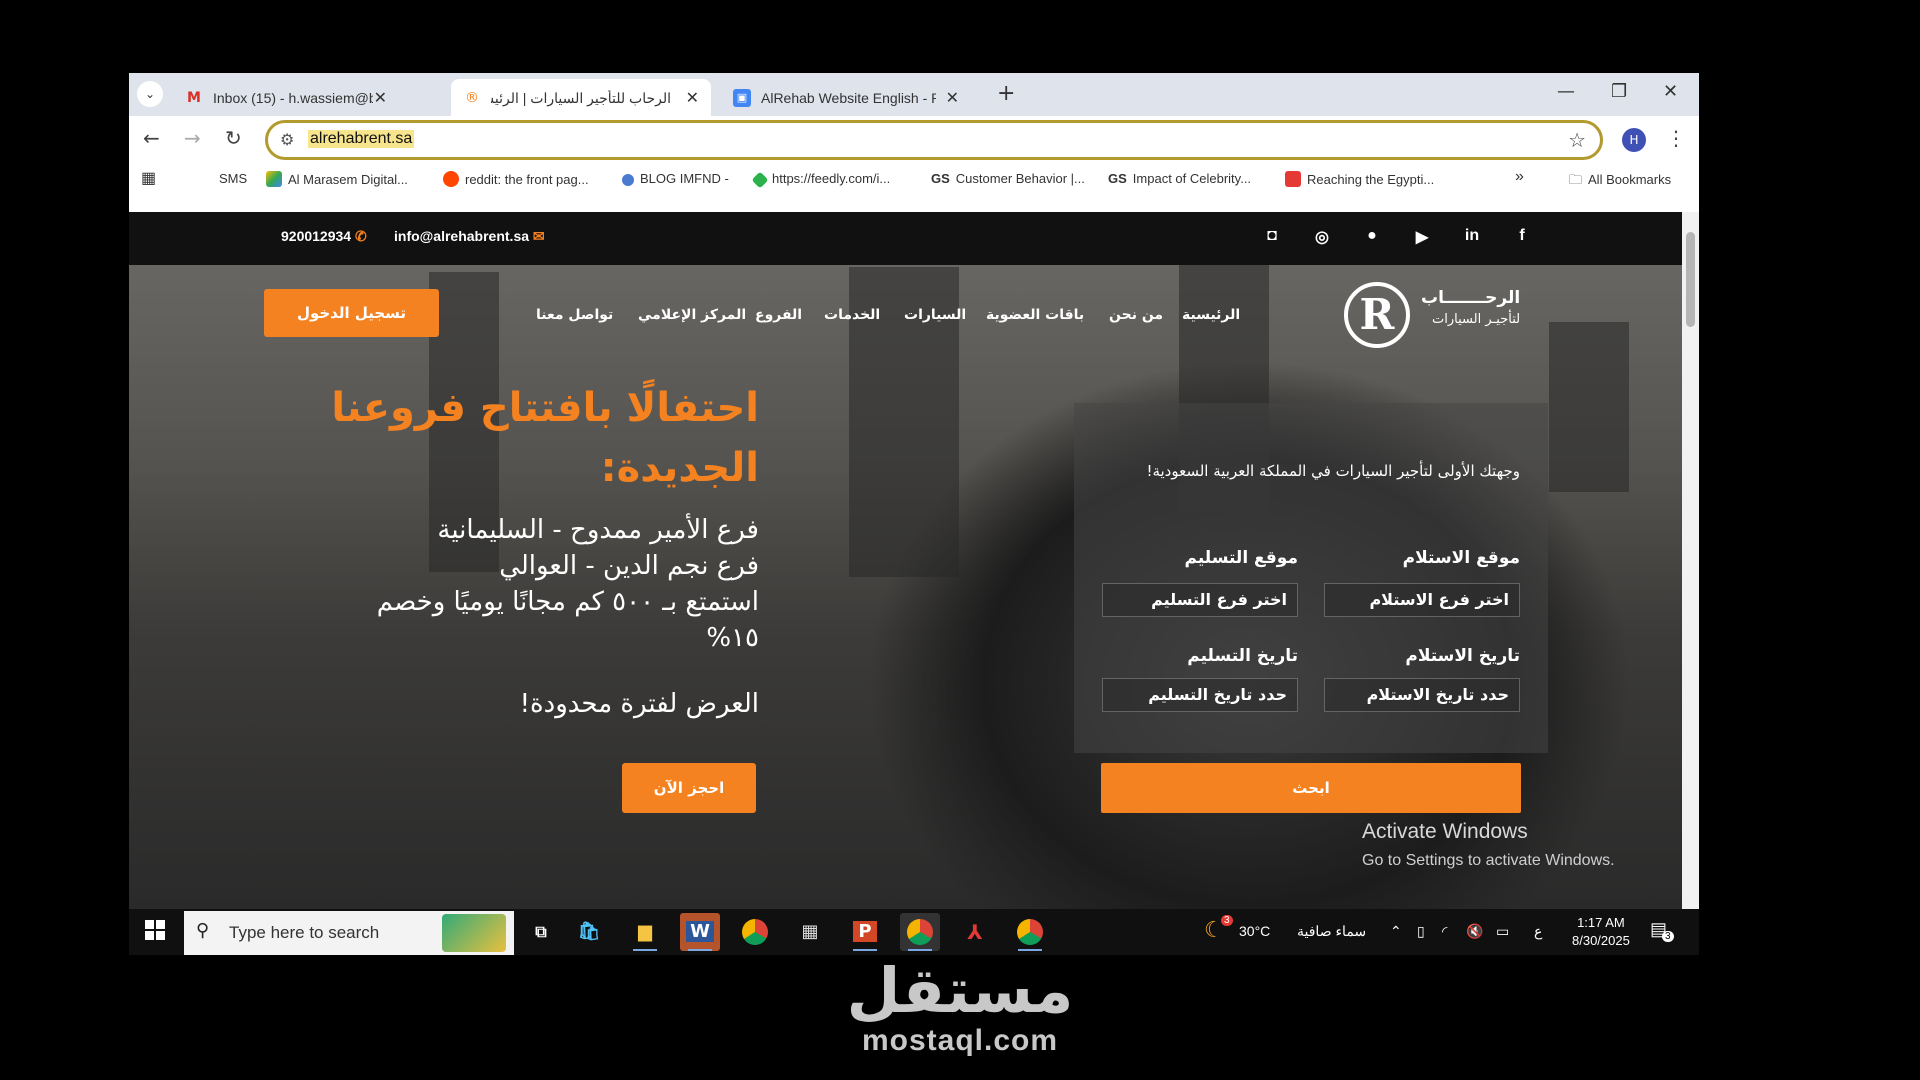 This screenshot has width=1920, height=1080. Describe the element at coordinates (150, 94) in the screenshot. I see `tab-search-button: ⌄` at that location.